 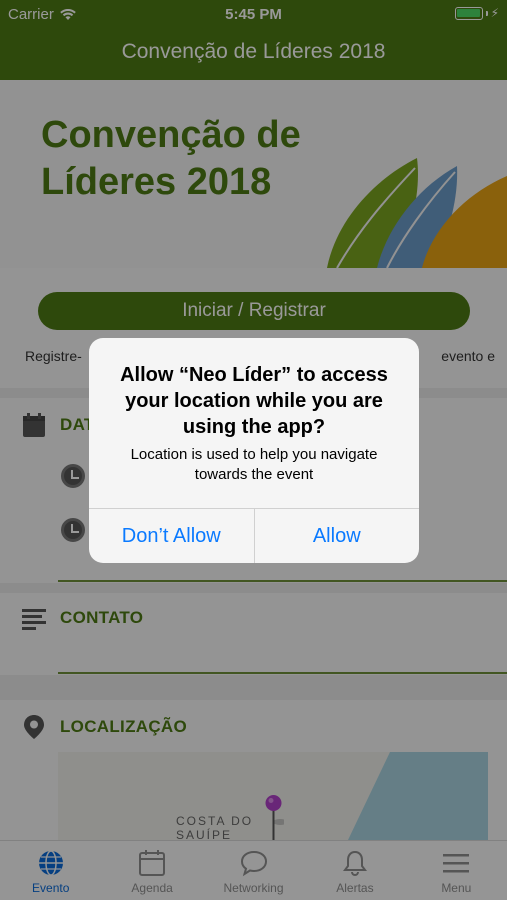 I want to click on allow-button: Allow, so click(x=336, y=536).